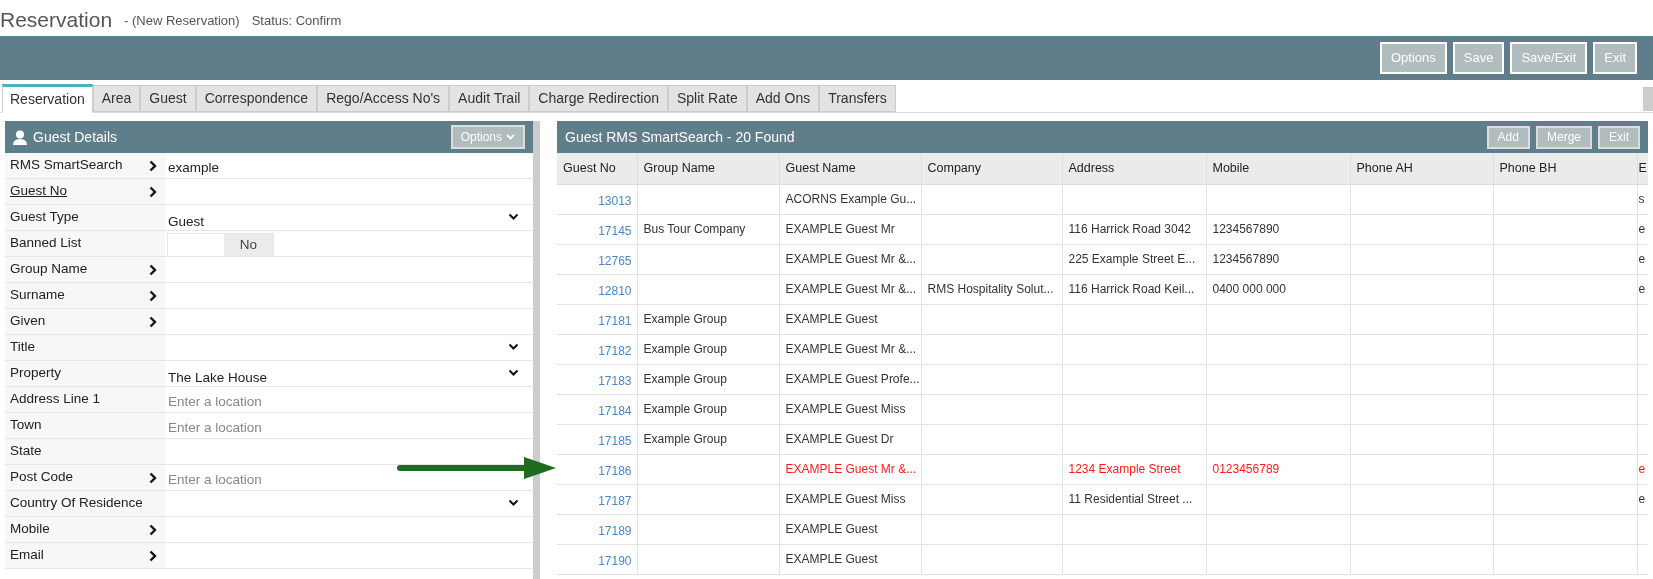 This screenshot has width=1653, height=579. Describe the element at coordinates (615, 260) in the screenshot. I see `guest-number-link: 12765` at that location.